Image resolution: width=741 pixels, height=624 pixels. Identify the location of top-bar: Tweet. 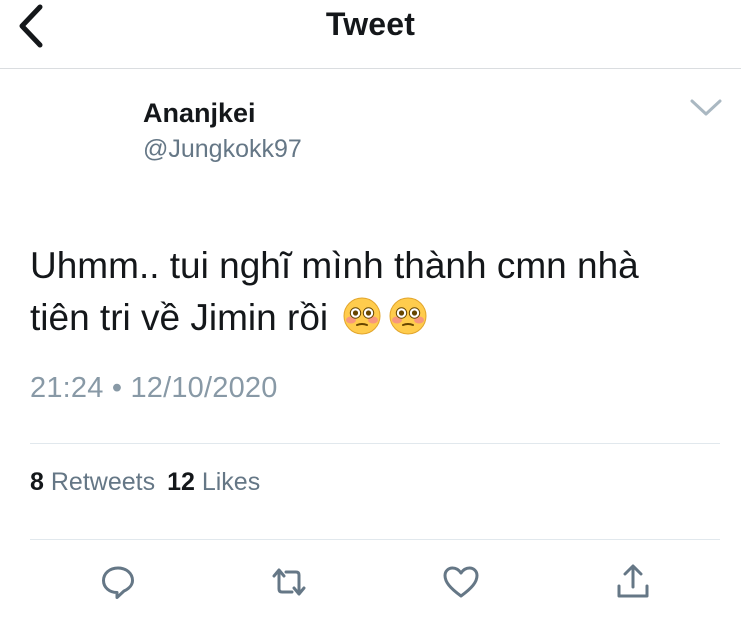
(370, 34).